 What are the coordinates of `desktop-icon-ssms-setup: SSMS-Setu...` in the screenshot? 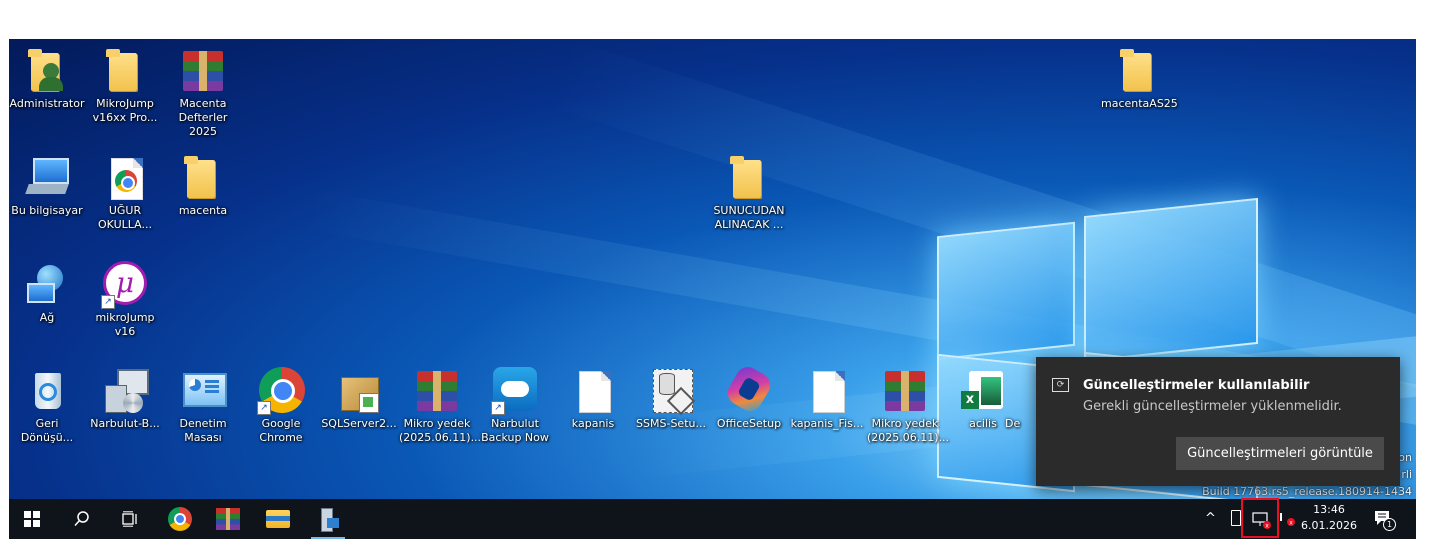 It's located at (671, 399).